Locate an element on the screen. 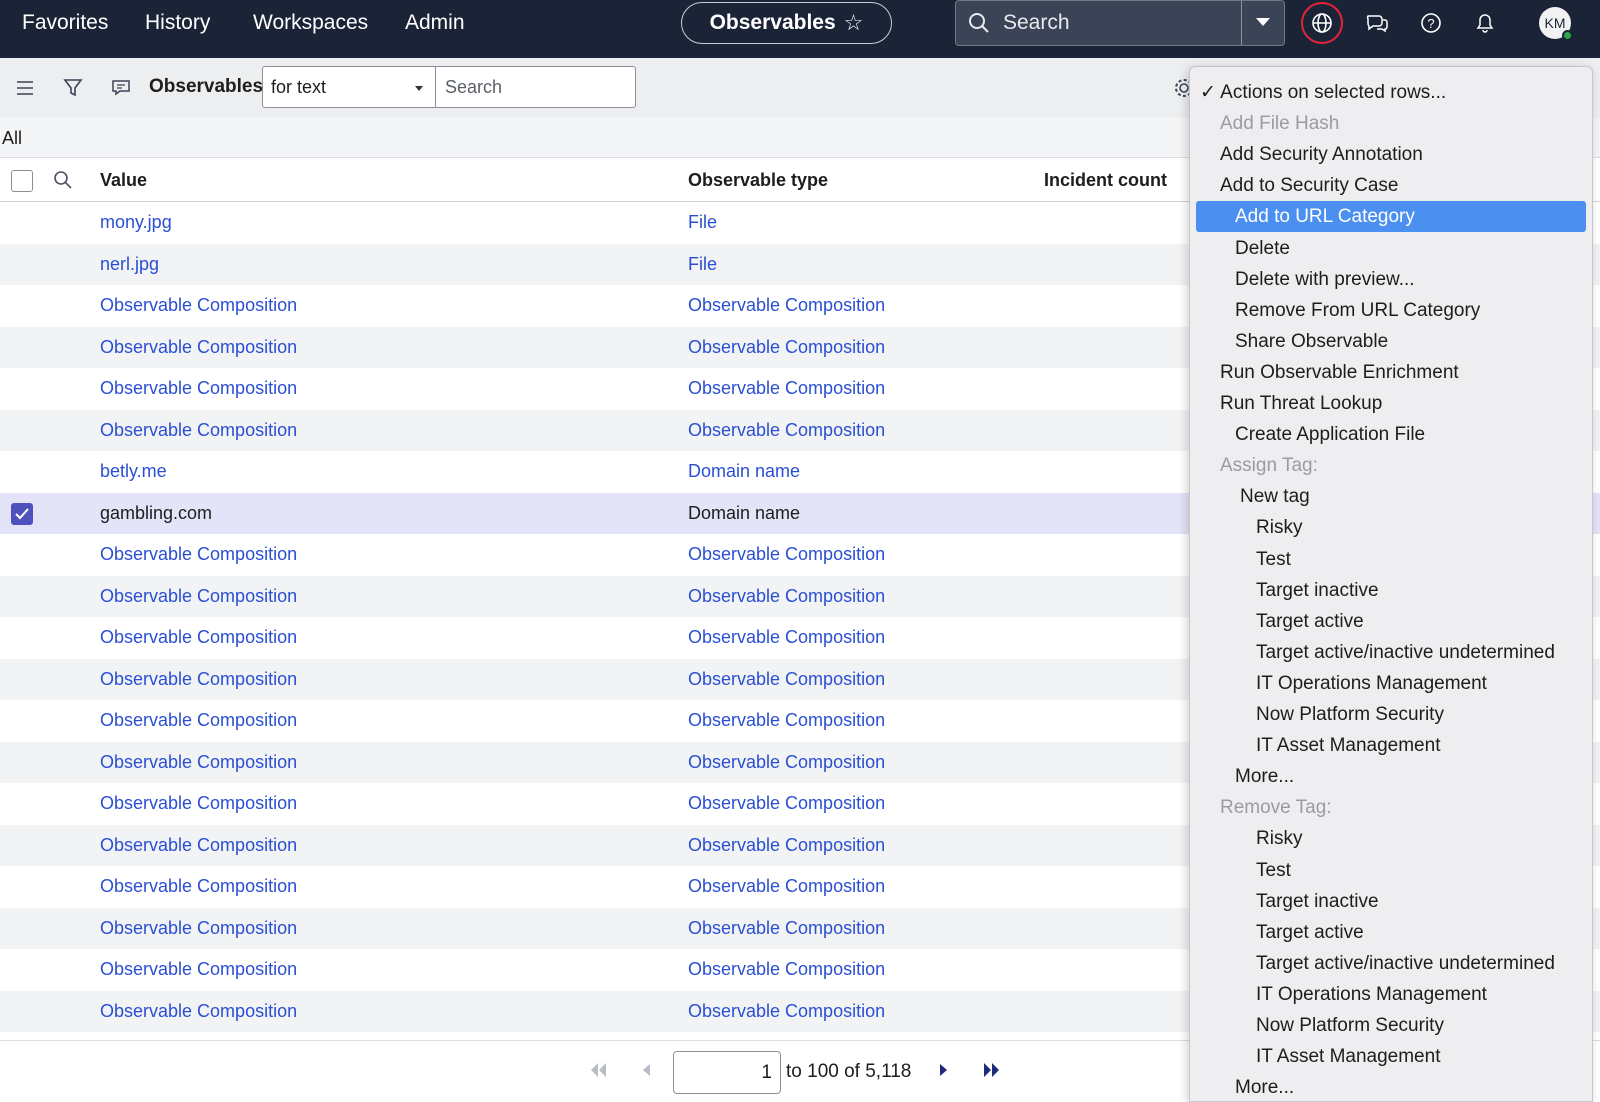  menu-item: Add to URL Category is located at coordinates (1391, 217).